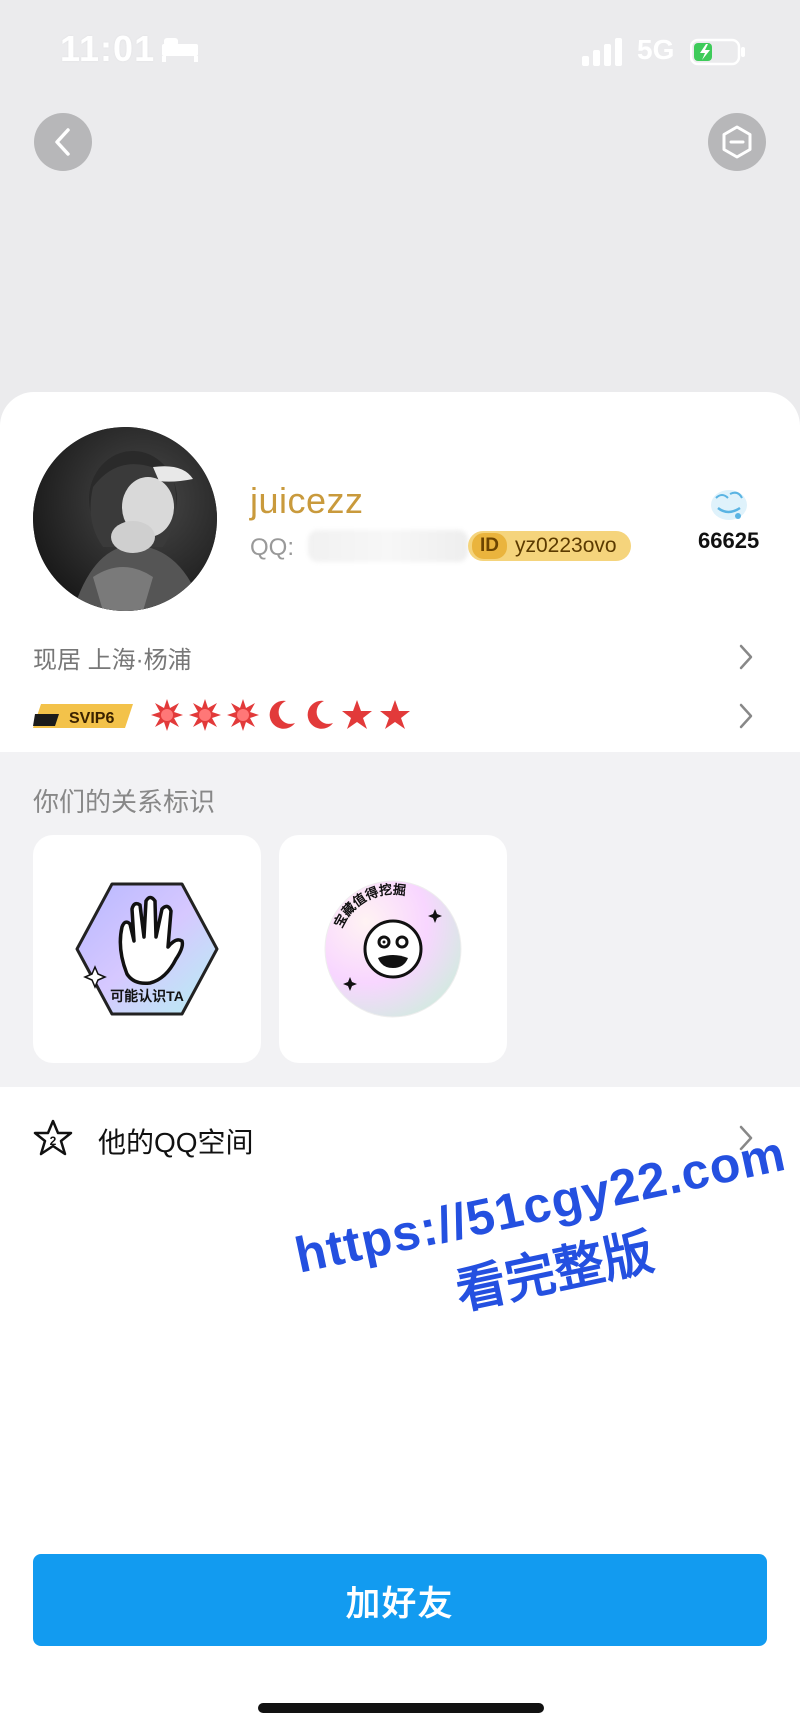  I want to click on id-tag: ID, so click(489, 546).